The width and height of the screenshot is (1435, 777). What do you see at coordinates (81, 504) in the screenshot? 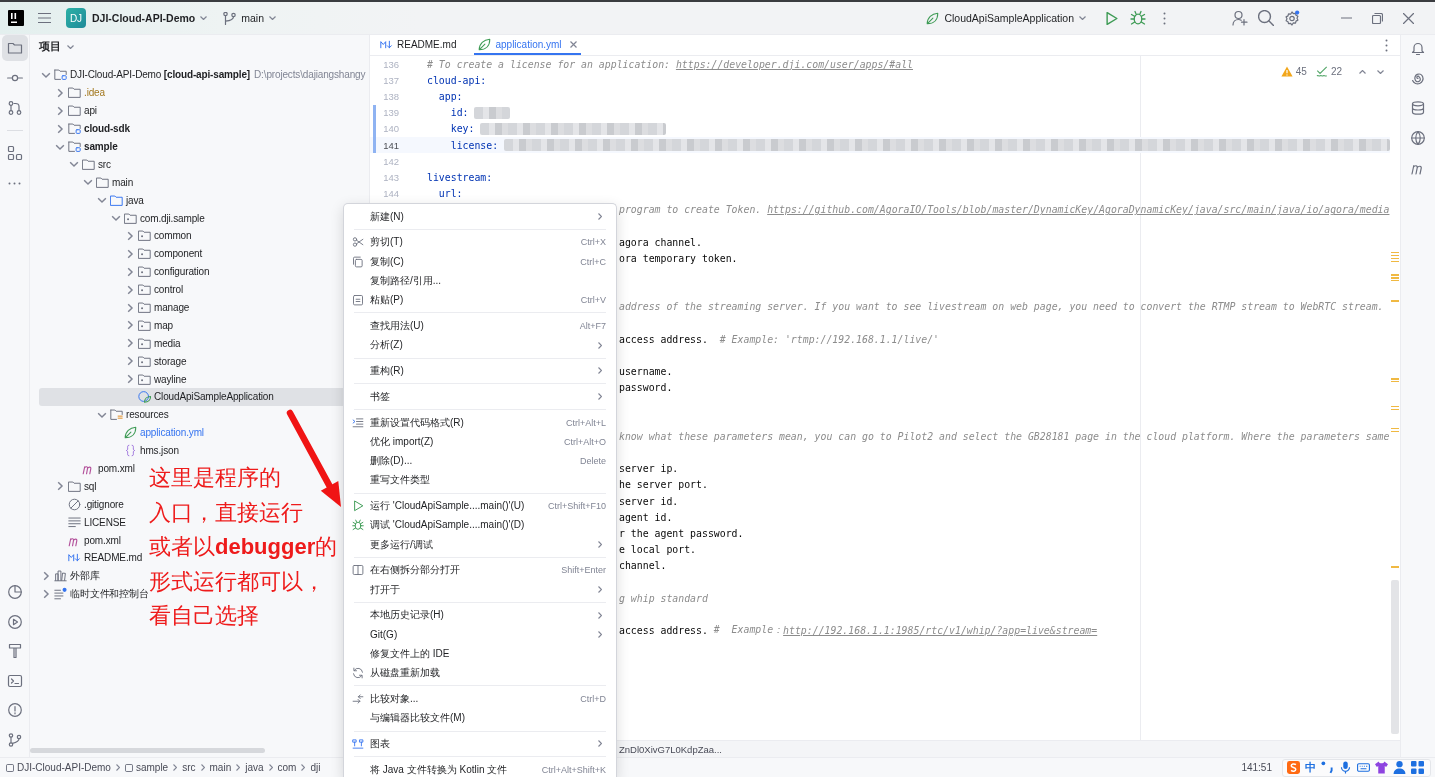
I see `tree-item: .gitignore` at bounding box center [81, 504].